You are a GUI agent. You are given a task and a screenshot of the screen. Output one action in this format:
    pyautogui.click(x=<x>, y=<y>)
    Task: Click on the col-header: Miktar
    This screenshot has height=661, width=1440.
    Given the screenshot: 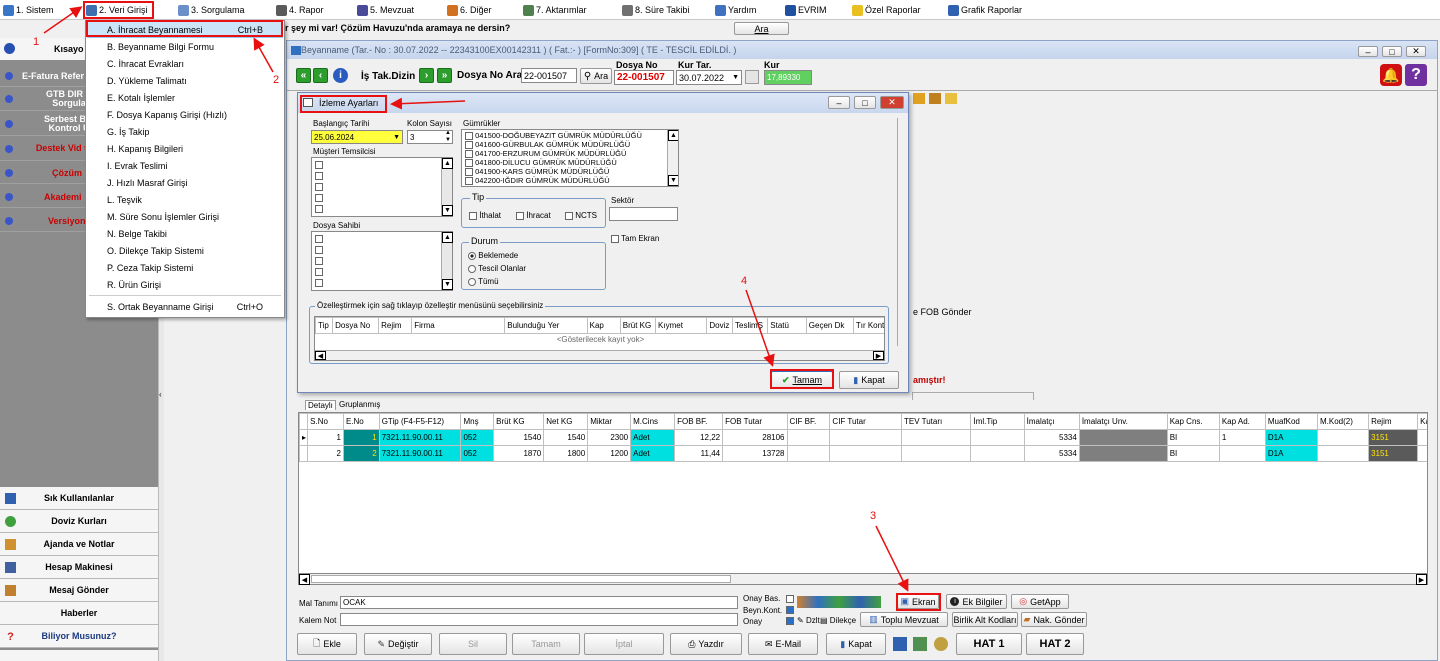 What is the action you would take?
    pyautogui.click(x=609, y=421)
    